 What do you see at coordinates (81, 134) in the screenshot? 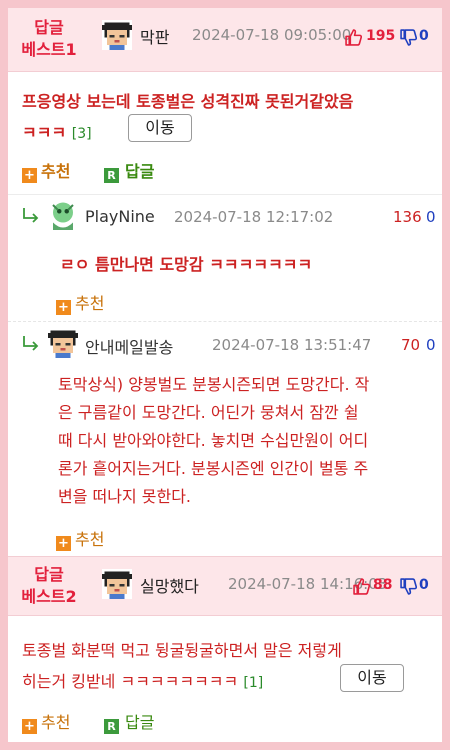
I see `reply-count: [3]` at bounding box center [81, 134].